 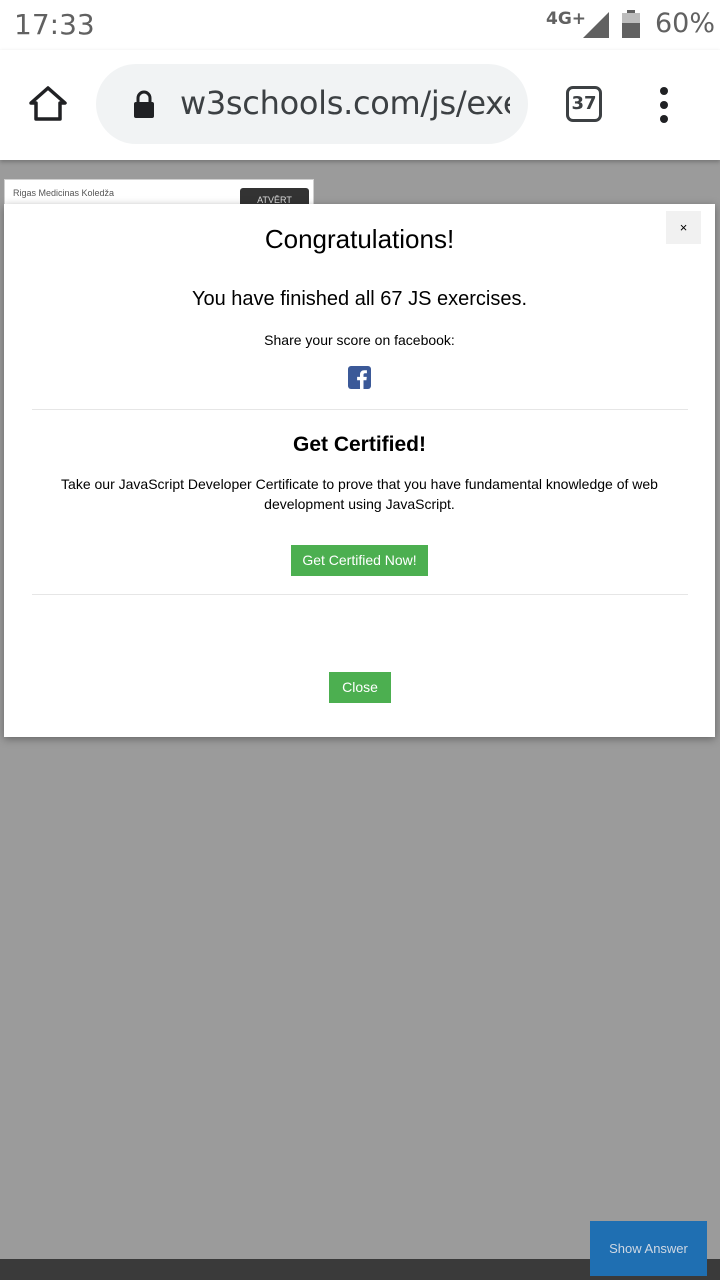 I want to click on completion-message: You have finished all 67 JS exercises., so click(x=359, y=299).